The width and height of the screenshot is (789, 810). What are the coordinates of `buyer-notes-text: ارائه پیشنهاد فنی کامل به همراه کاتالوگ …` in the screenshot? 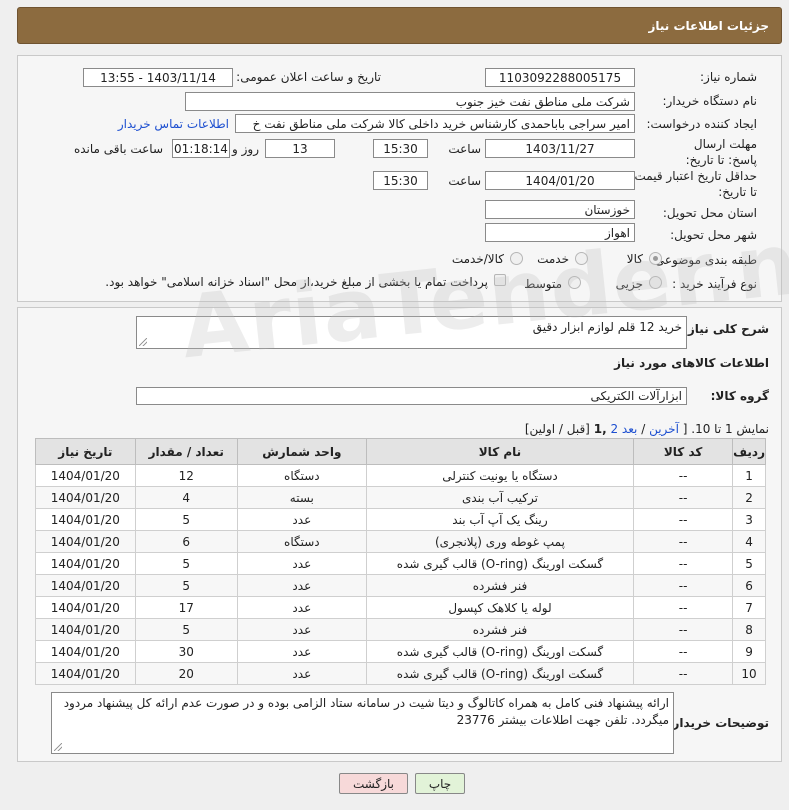 It's located at (366, 711).